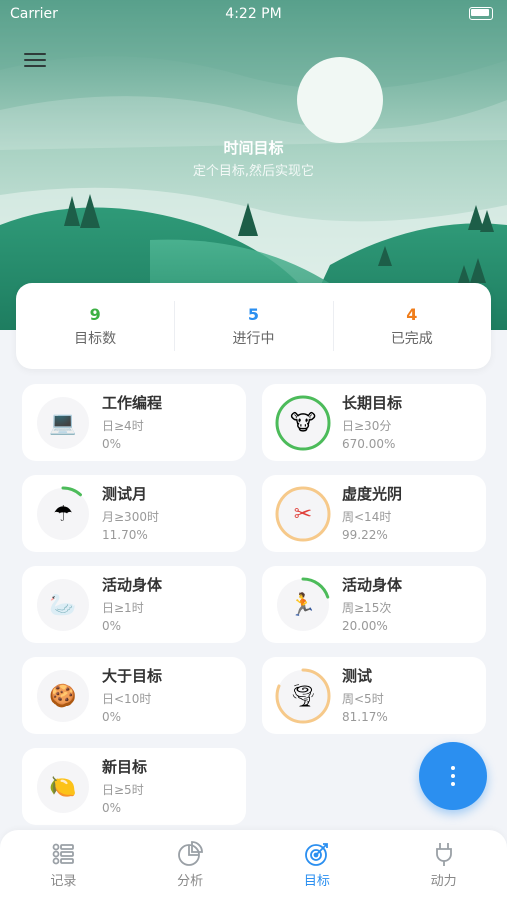 The image size is (507, 900). What do you see at coordinates (127, 699) in the screenshot?
I see `goal-condition: 日<10时` at bounding box center [127, 699].